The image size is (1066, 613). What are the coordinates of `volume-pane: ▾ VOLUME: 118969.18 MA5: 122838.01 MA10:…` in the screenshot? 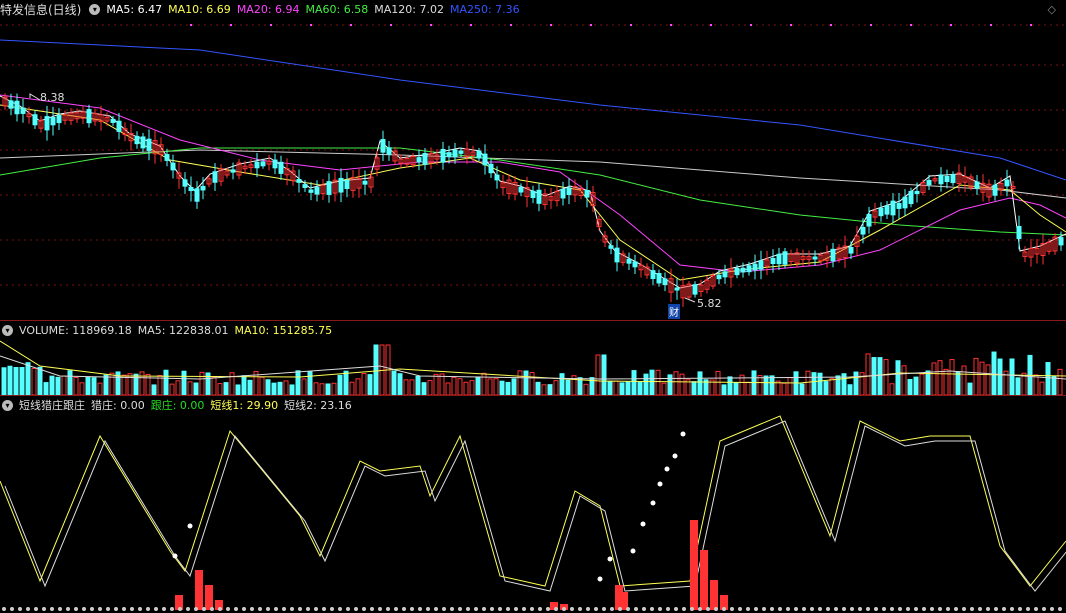 It's located at (533, 358).